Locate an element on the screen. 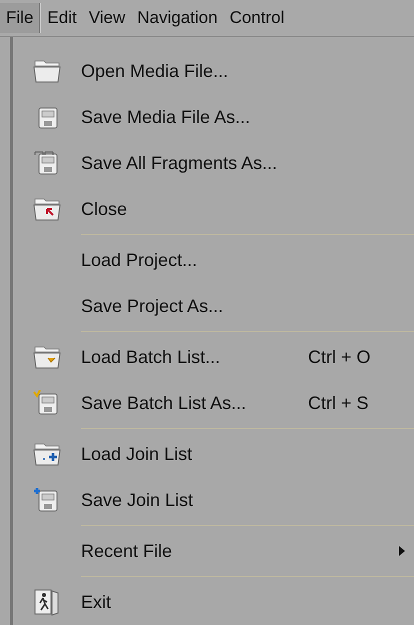 The height and width of the screenshot is (625, 414). menu-item: Save Batch List As... Ctrl + S is located at coordinates (213, 403).